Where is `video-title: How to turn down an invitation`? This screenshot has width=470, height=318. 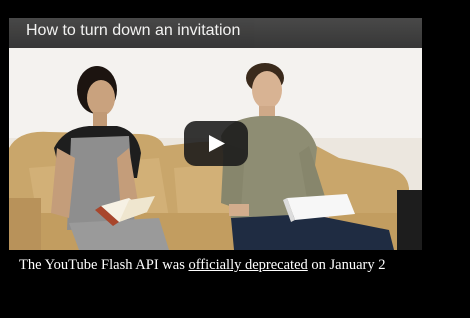 video-title: How to turn down an invitation is located at coordinates (133, 31).